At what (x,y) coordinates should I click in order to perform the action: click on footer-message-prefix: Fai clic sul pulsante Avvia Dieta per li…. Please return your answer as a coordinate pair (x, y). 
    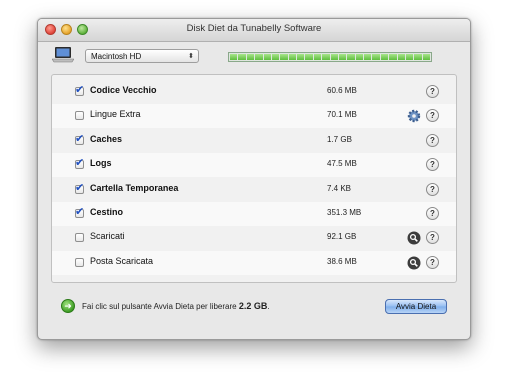
    Looking at the image, I should click on (159, 306).